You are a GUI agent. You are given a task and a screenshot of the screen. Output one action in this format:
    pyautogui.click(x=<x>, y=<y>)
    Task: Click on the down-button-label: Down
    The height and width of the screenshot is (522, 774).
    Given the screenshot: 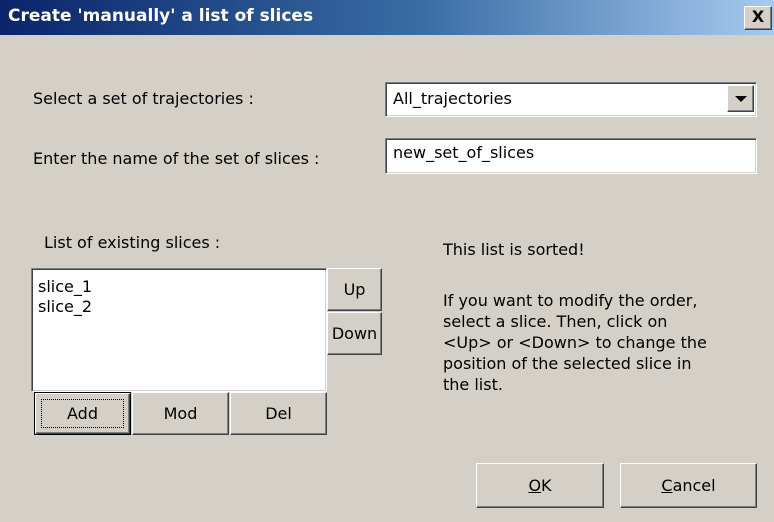 What is the action you would take?
    pyautogui.click(x=354, y=333)
    